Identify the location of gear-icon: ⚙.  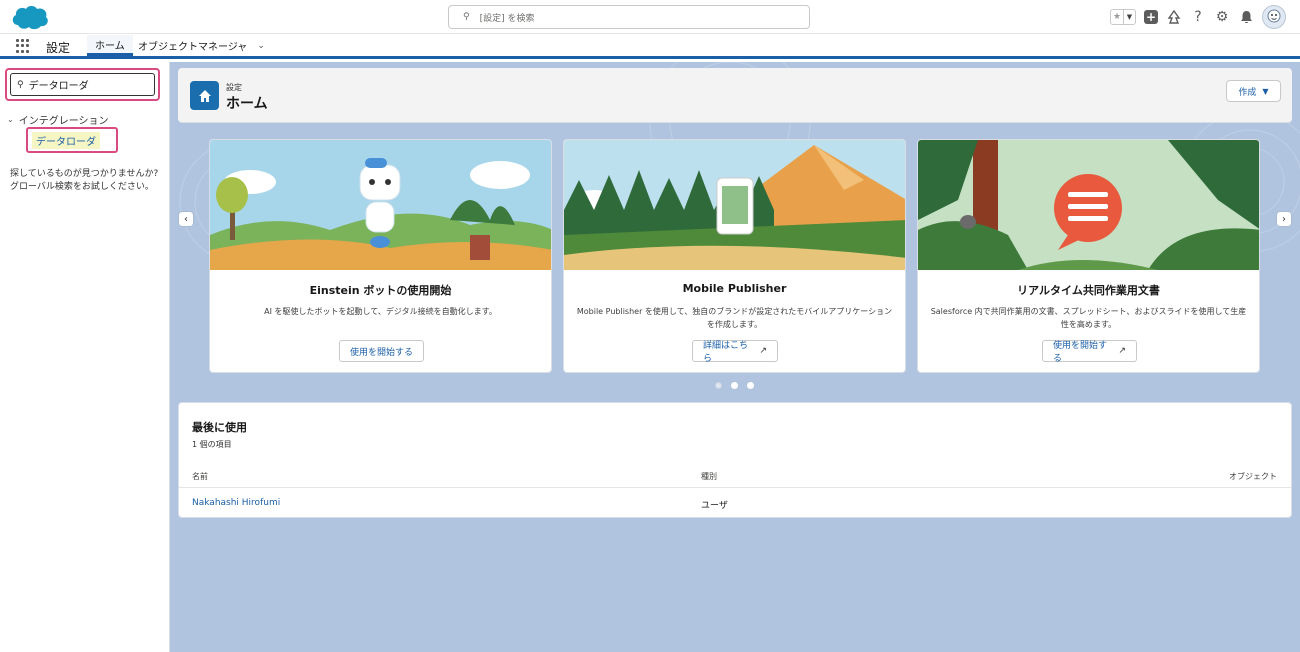
(1222, 17).